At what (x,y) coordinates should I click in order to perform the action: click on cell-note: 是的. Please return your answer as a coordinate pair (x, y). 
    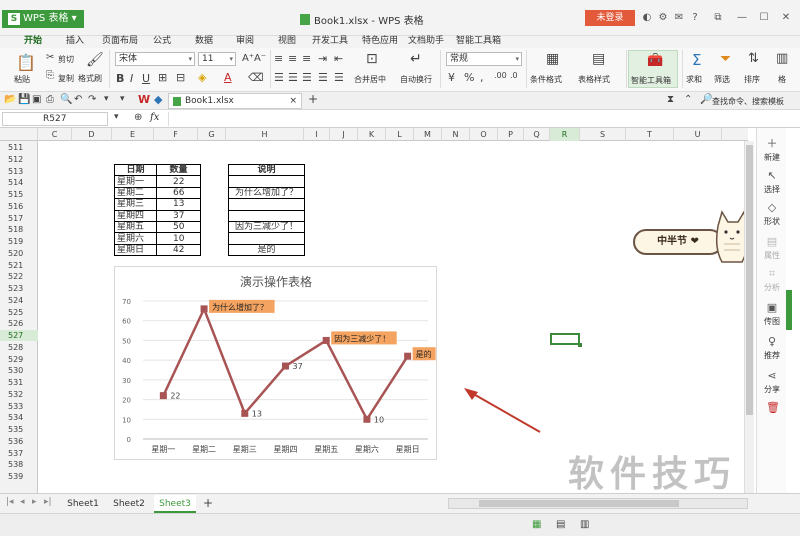
    Looking at the image, I should click on (266, 250).